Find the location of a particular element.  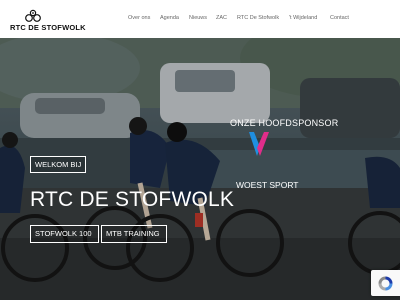

recaptcha-icon is located at coordinates (385, 283).